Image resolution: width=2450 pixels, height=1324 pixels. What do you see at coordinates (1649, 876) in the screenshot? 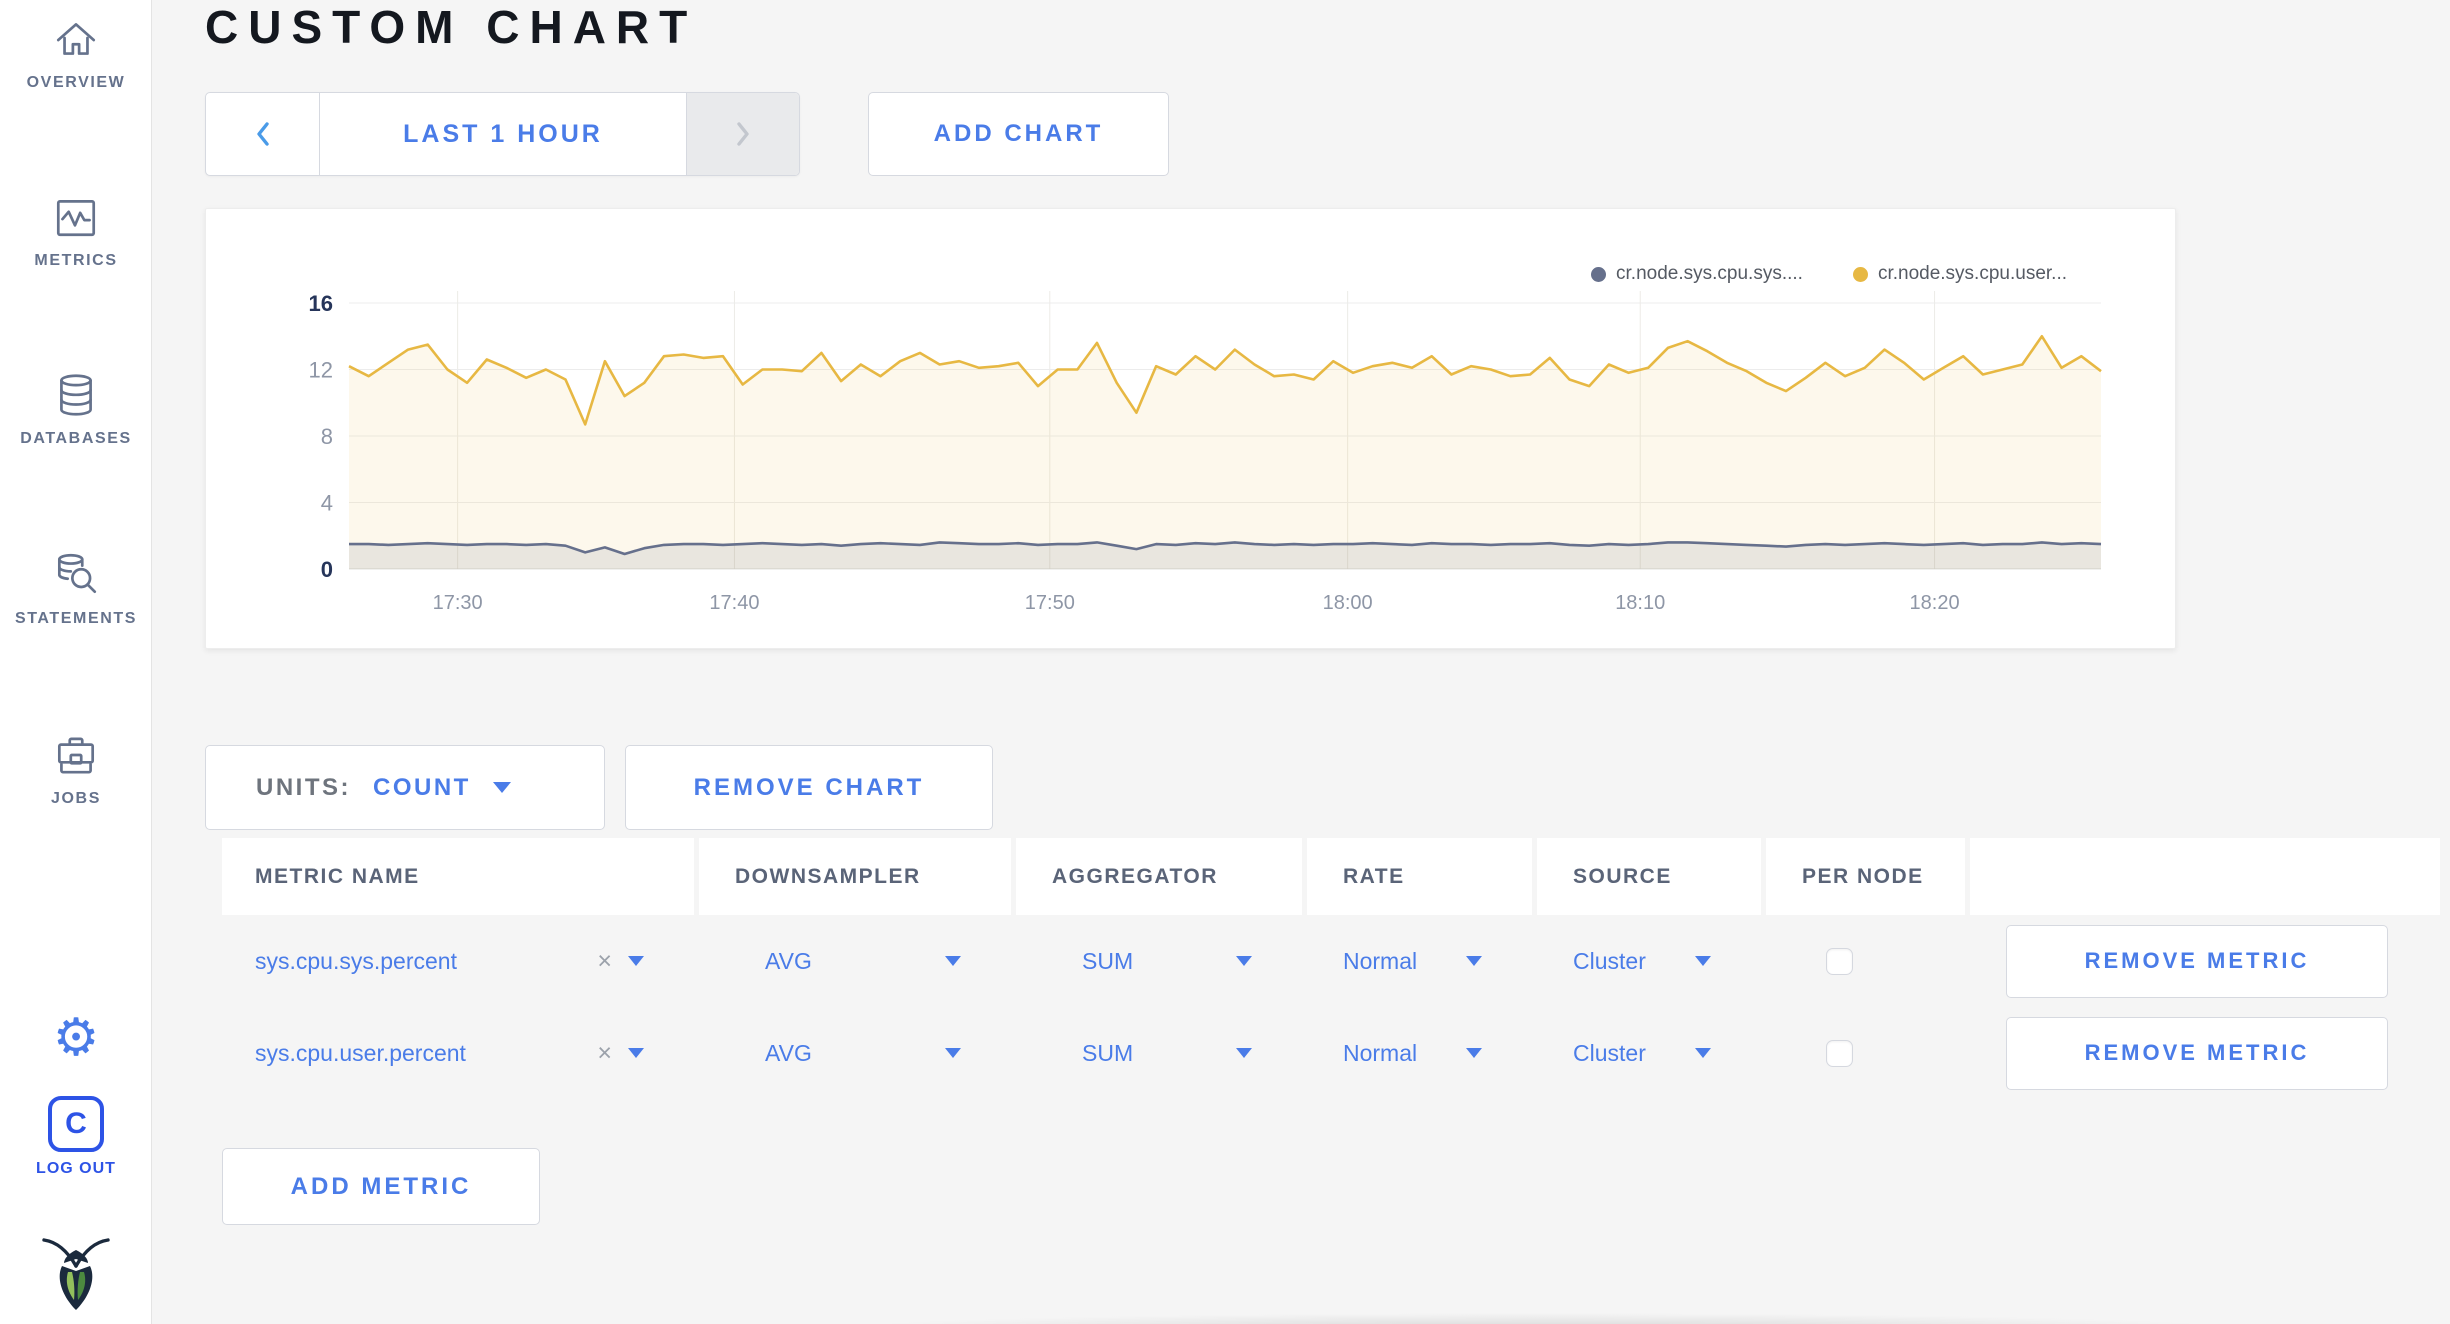
I see `col-source: SOURCE` at bounding box center [1649, 876].